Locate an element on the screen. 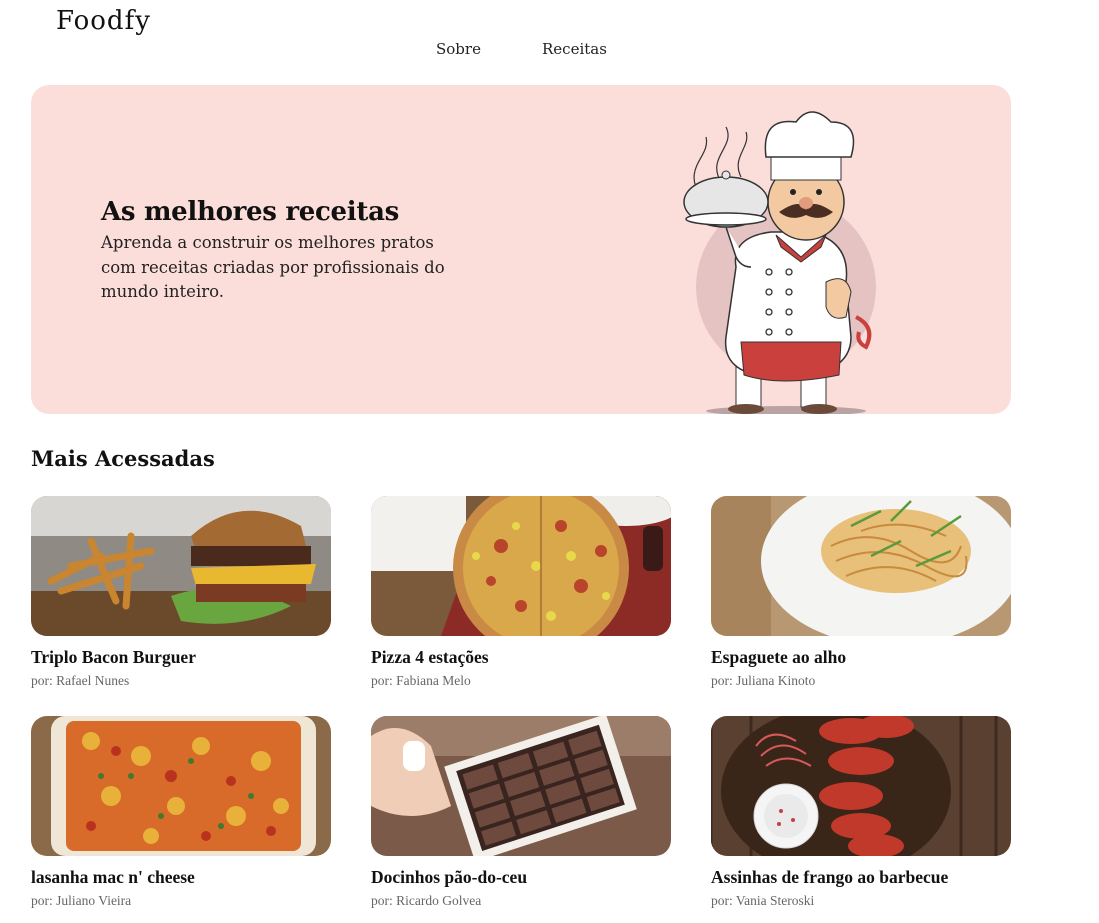  recipe-title: Triplo Bacon Burguer is located at coordinates (181, 657).